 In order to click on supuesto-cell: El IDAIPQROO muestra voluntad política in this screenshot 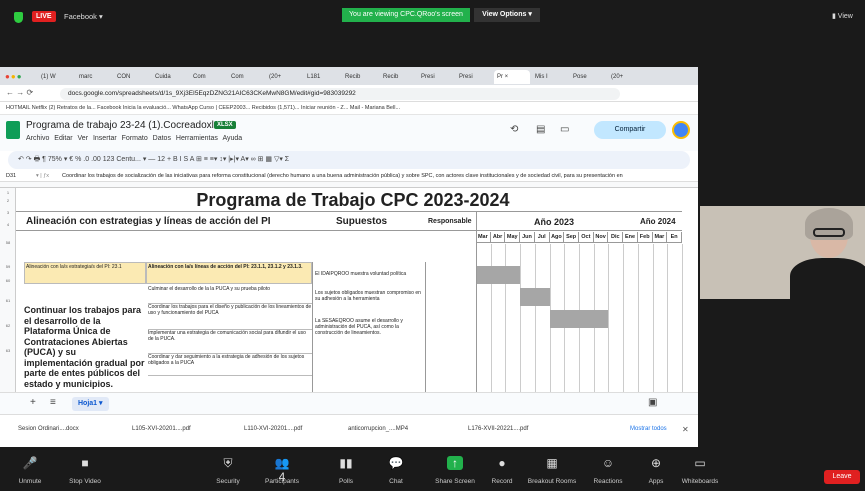, I will do `click(370, 274)`.